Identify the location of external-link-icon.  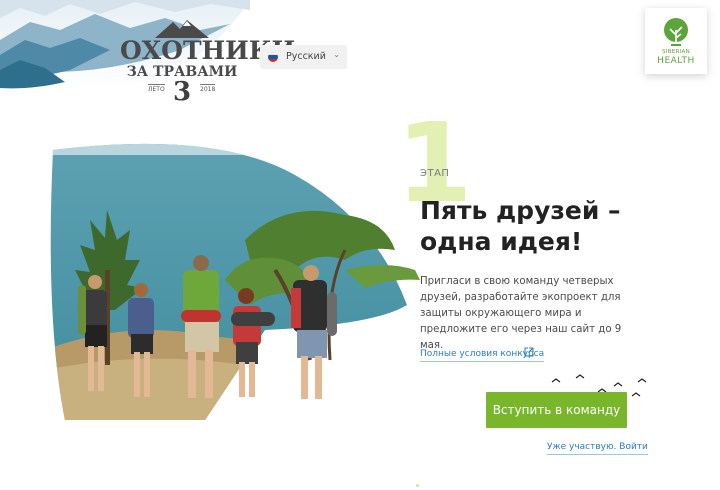
(529, 352).